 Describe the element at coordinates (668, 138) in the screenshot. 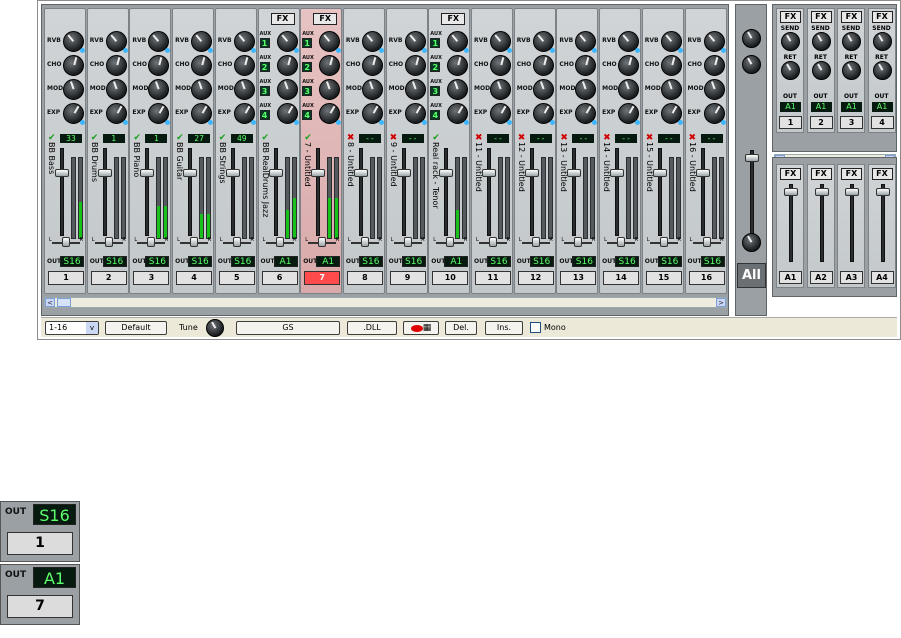

I see `program-display: --` at that location.